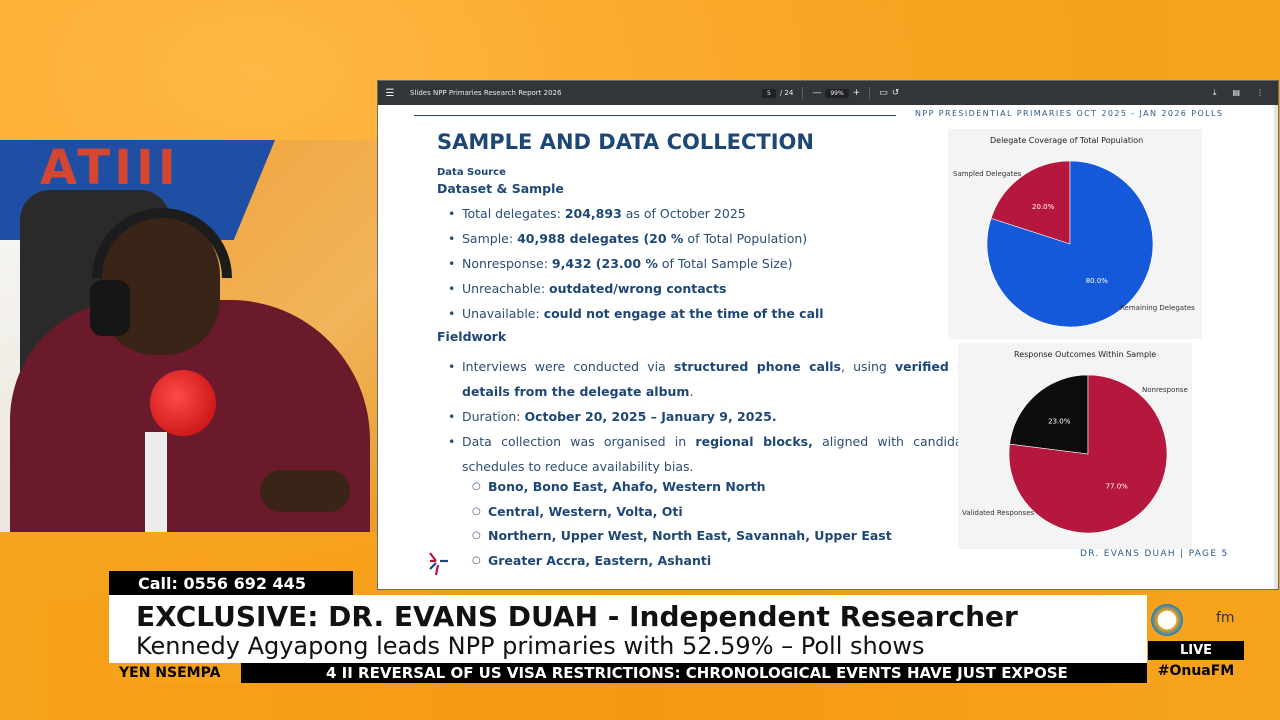 The height and width of the screenshot is (720, 1280). Describe the element at coordinates (183, 403) in the screenshot. I see `microphone` at that location.